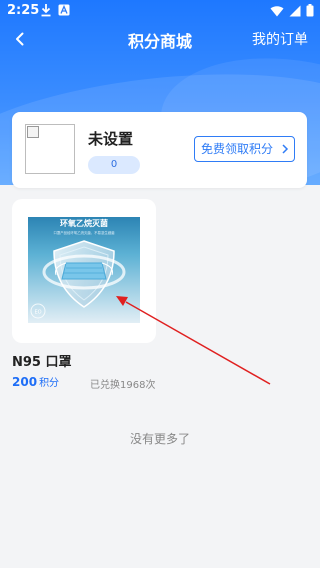  Describe the element at coordinates (280, 39) in the screenshot. I see `my-orders-link: 我的订单` at that location.